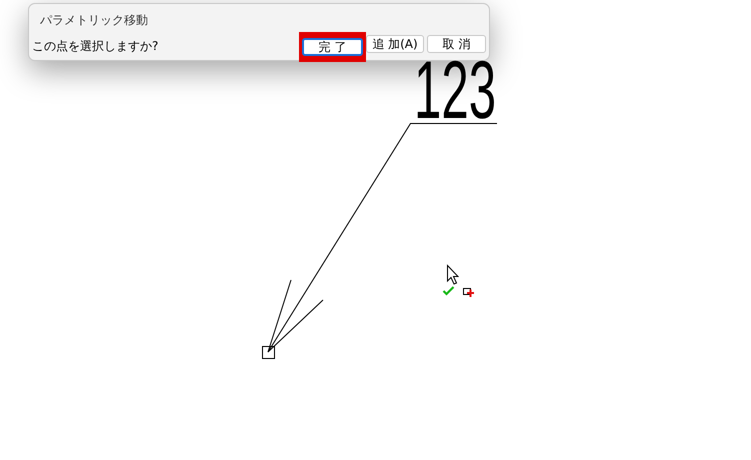 The image size is (751, 460). What do you see at coordinates (448, 291) in the screenshot?
I see `checkmark-icon` at bounding box center [448, 291].